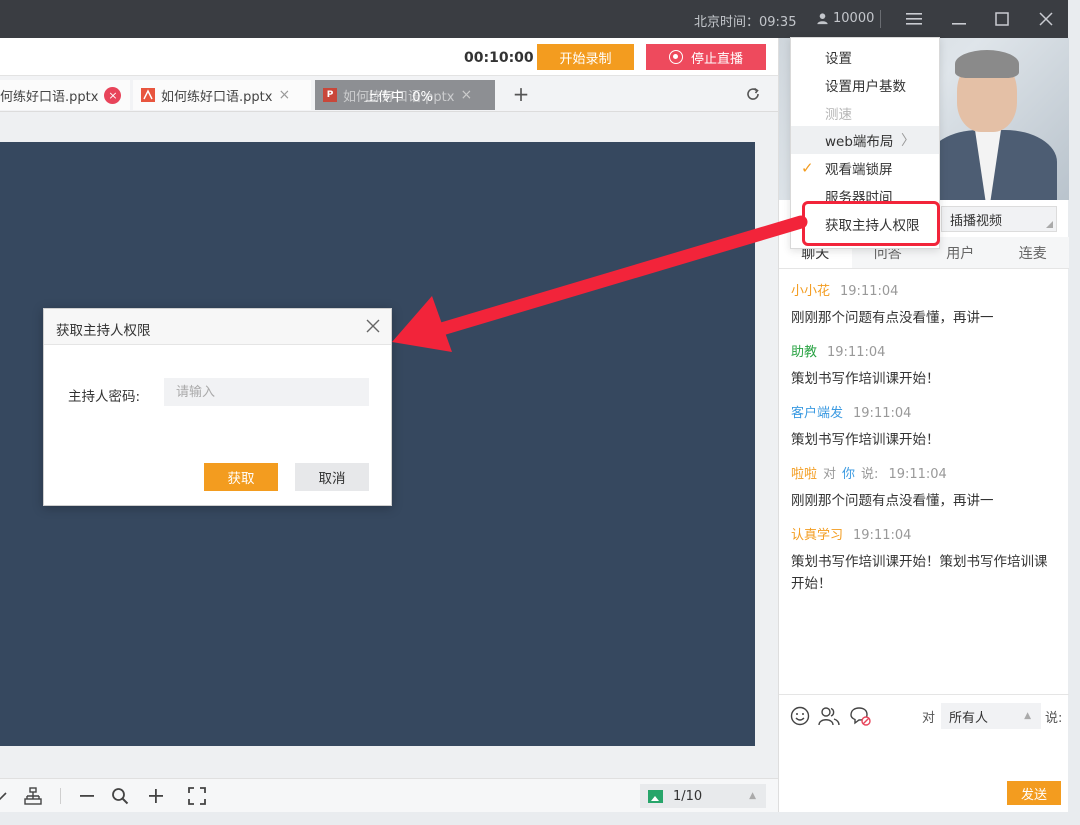  I want to click on menu-item-settings: 设置, so click(865, 57).